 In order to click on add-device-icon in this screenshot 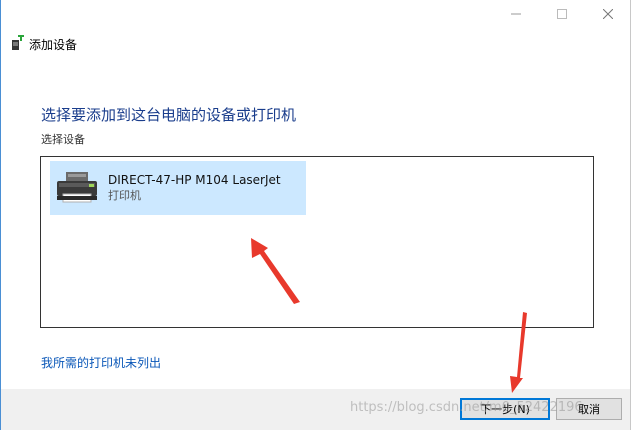, I will do `click(18, 42)`.